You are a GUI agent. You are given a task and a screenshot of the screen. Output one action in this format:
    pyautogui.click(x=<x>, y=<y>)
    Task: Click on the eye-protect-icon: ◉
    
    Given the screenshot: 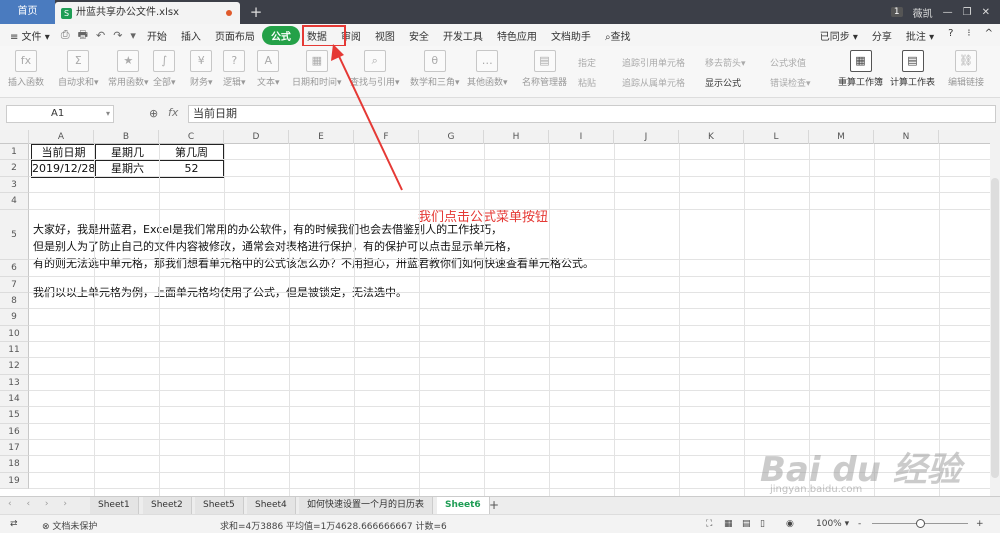 What is the action you would take?
    pyautogui.click(x=790, y=524)
    